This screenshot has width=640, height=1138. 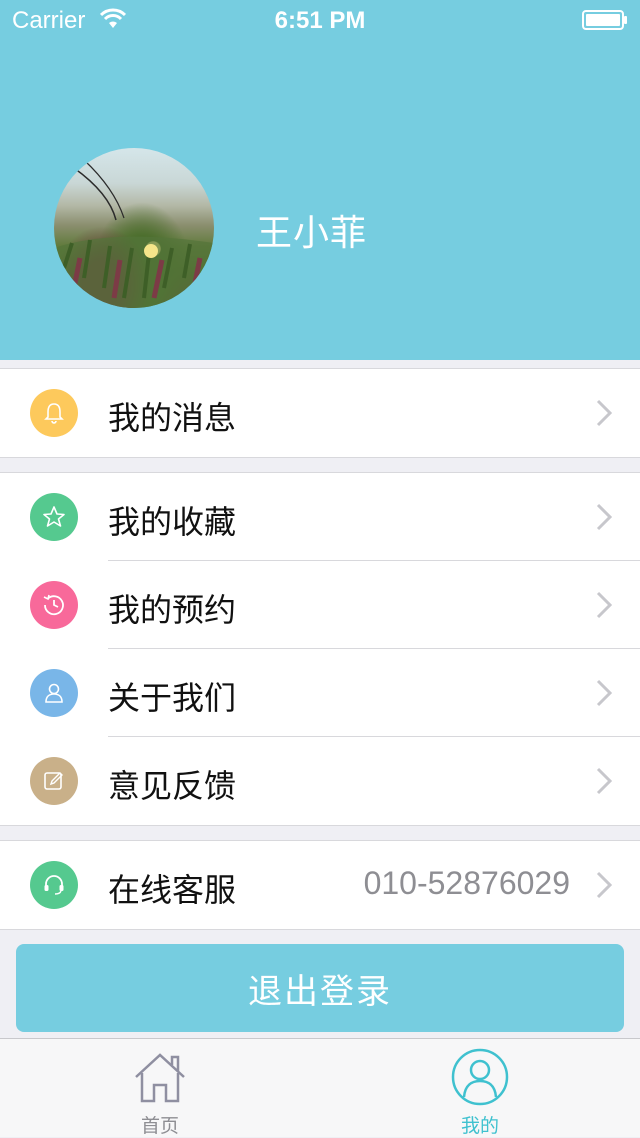 I want to click on avatar-photo-icon, so click(x=134, y=233).